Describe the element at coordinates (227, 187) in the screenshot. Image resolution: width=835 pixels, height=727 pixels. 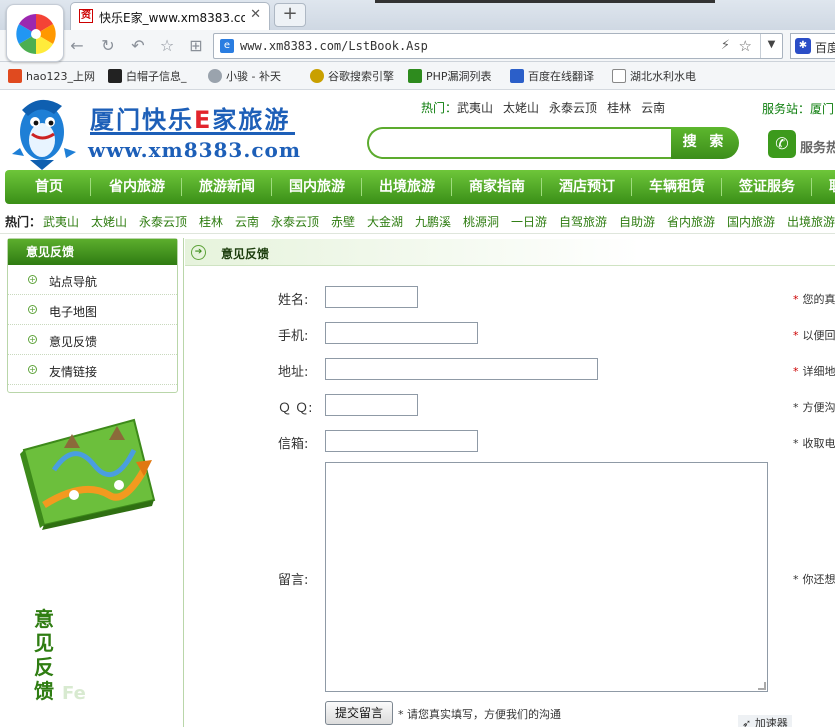
I see `nav-travel-news: 旅游新闻` at that location.